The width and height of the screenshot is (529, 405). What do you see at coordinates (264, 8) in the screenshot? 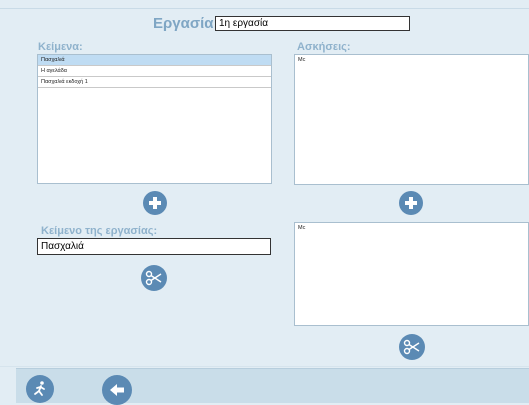
I see `top-divider` at bounding box center [264, 8].